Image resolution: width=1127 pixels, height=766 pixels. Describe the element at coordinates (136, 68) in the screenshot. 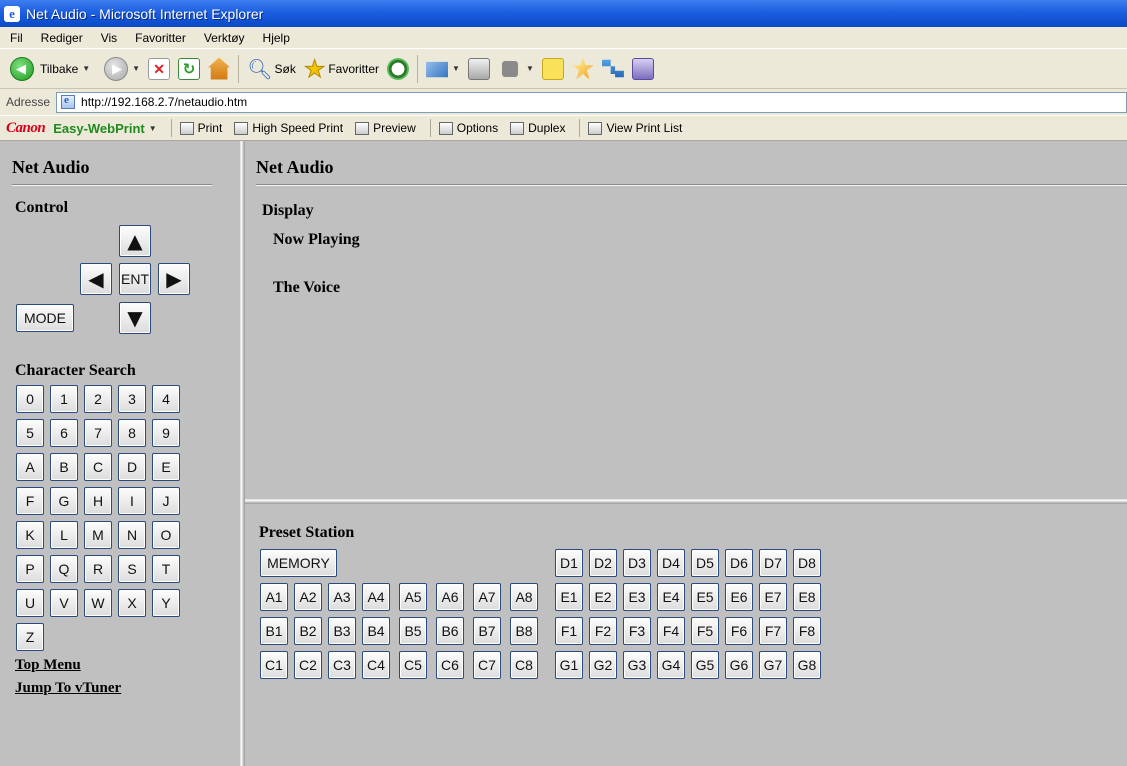

I see `forward-dropdown-icon: ▼` at that location.